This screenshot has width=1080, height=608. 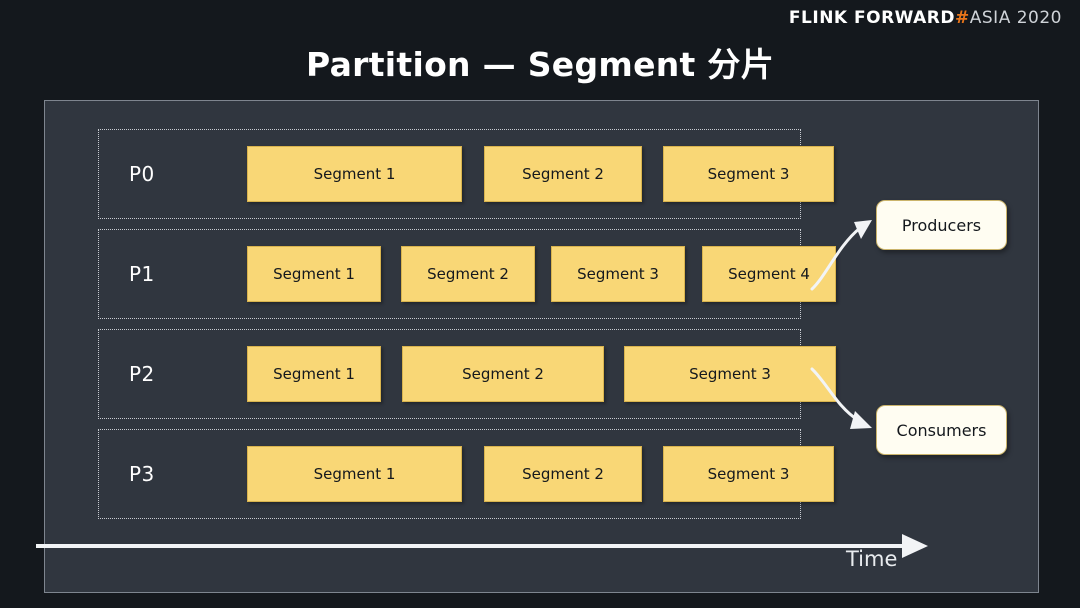 What do you see at coordinates (872, 559) in the screenshot?
I see `time-axis-label: Time` at bounding box center [872, 559].